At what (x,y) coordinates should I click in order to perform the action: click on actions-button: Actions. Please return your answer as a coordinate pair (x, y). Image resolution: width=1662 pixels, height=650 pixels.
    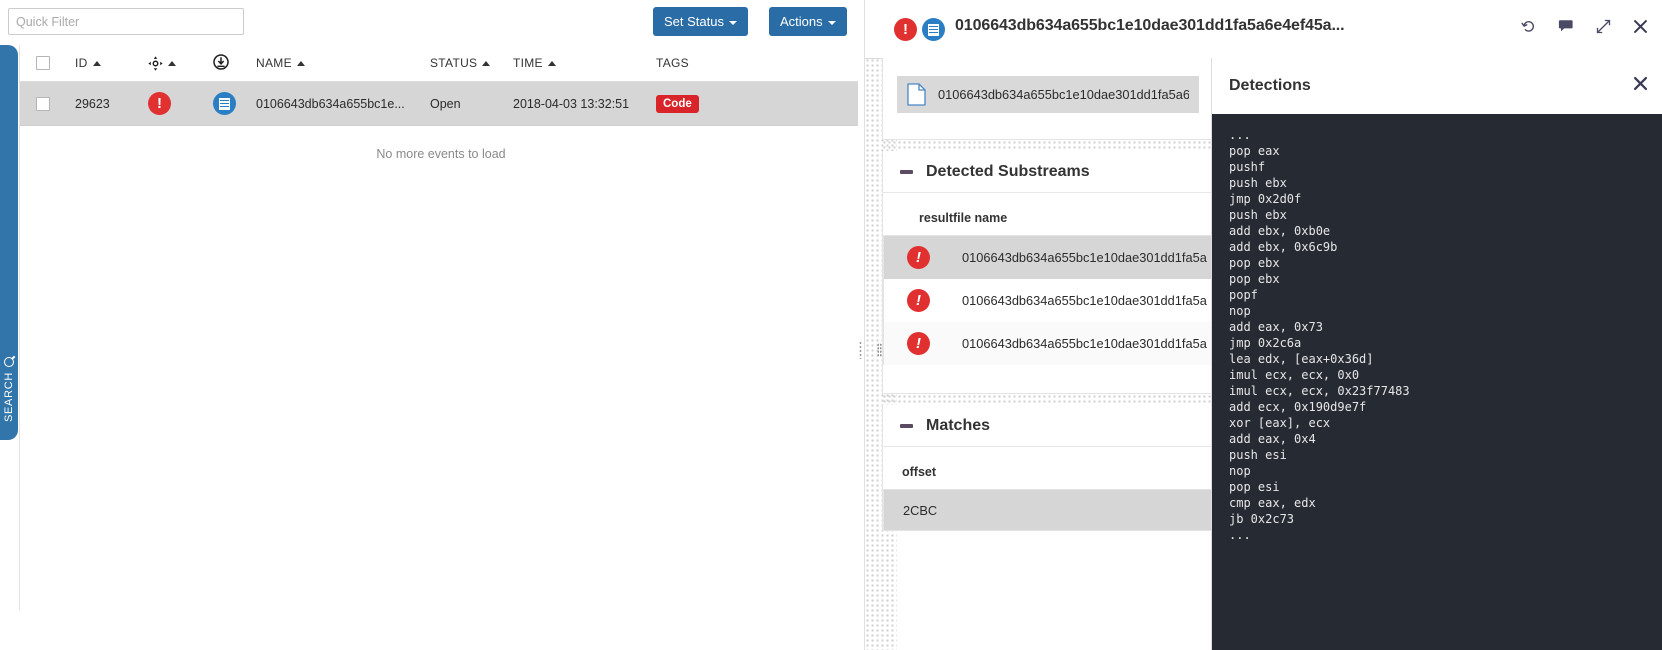
    Looking at the image, I should click on (808, 21).